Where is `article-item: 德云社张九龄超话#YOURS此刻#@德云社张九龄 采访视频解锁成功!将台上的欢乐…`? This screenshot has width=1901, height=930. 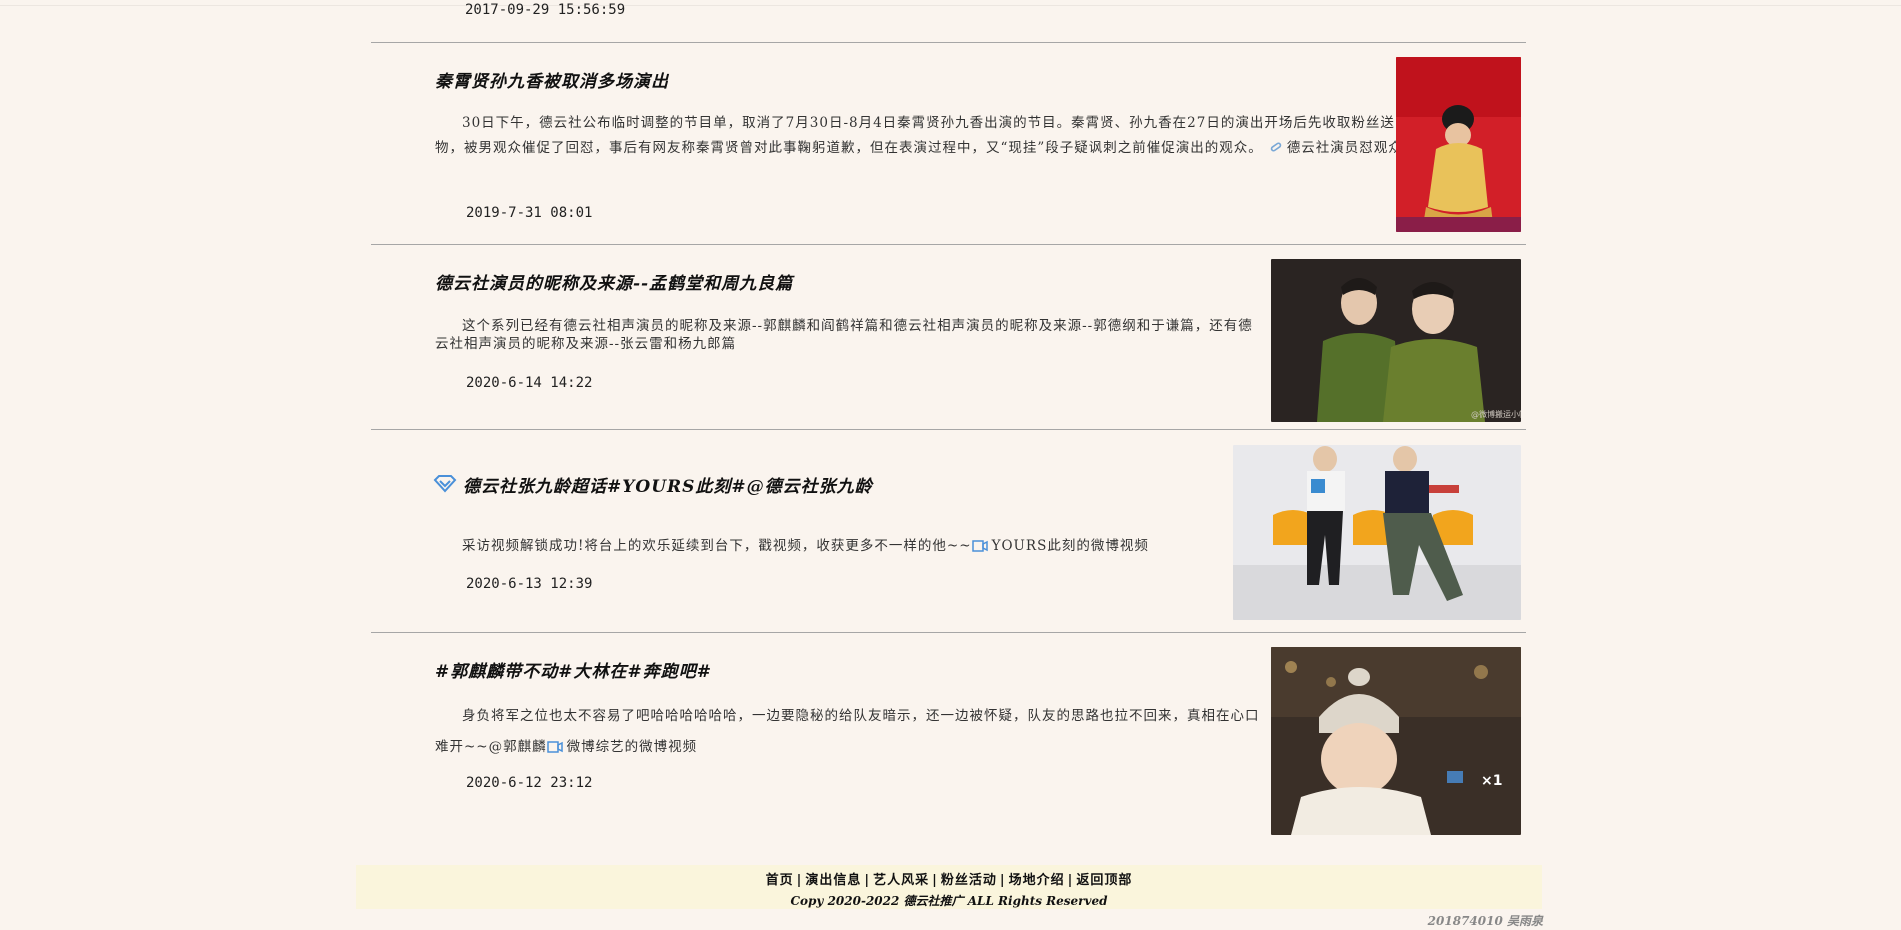 article-item: 德云社张九龄超话#YOURS此刻#@德云社张九龄 采访视频解锁成功!将台上的欢乐… is located at coordinates (948, 531).